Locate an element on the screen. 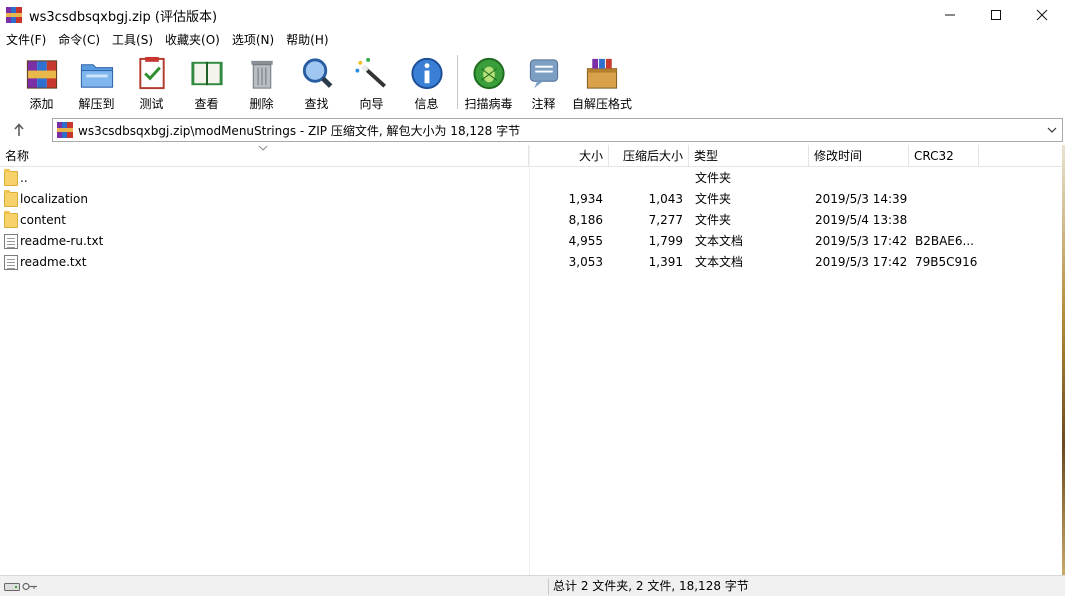 Image resolution: width=1065 pixels, height=596 pixels. comment-button: 注释 is located at coordinates (543, 81).